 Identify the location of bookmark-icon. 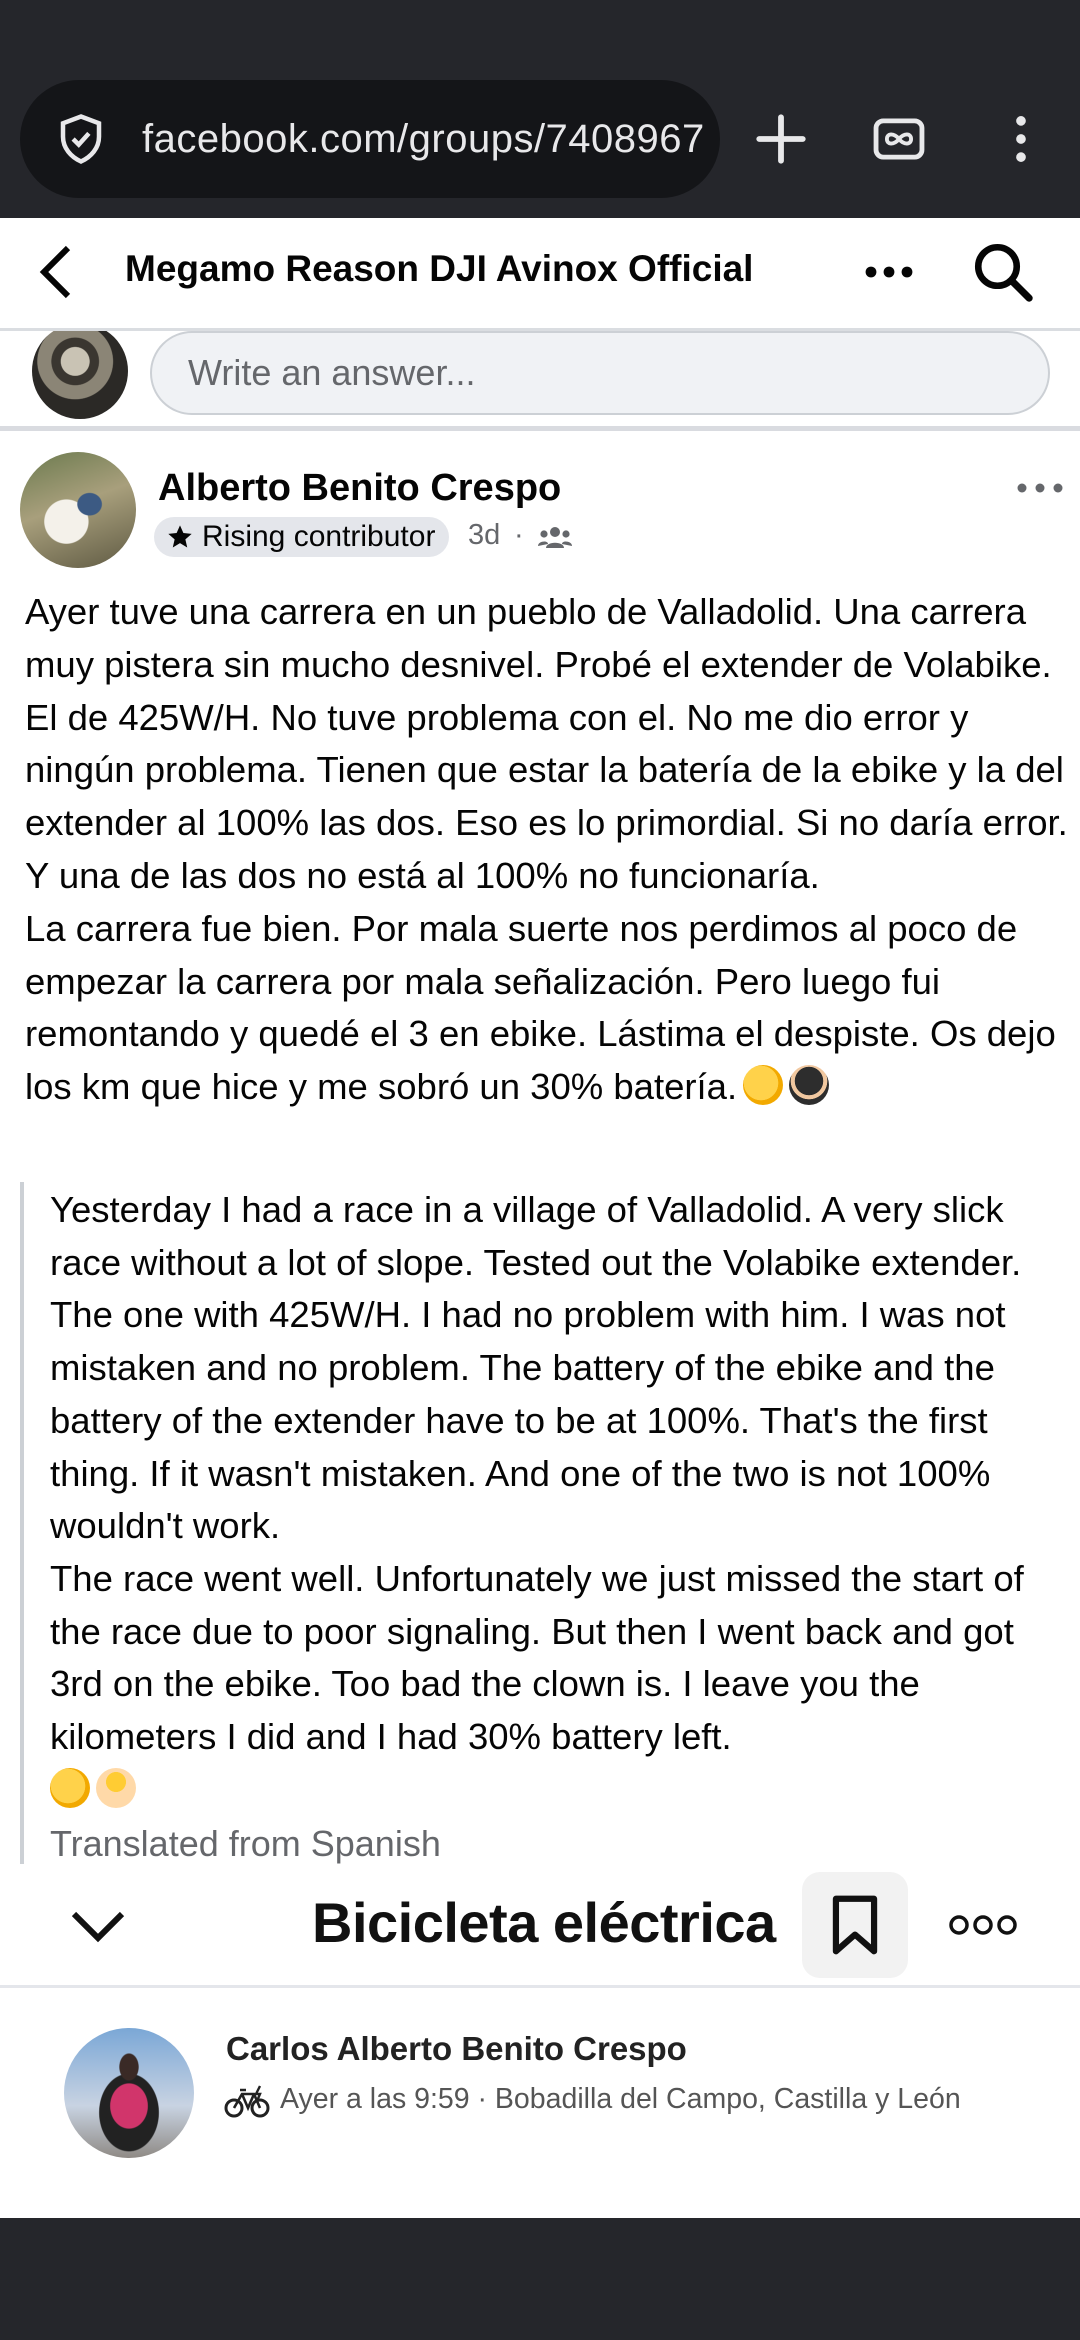
(855, 1925).